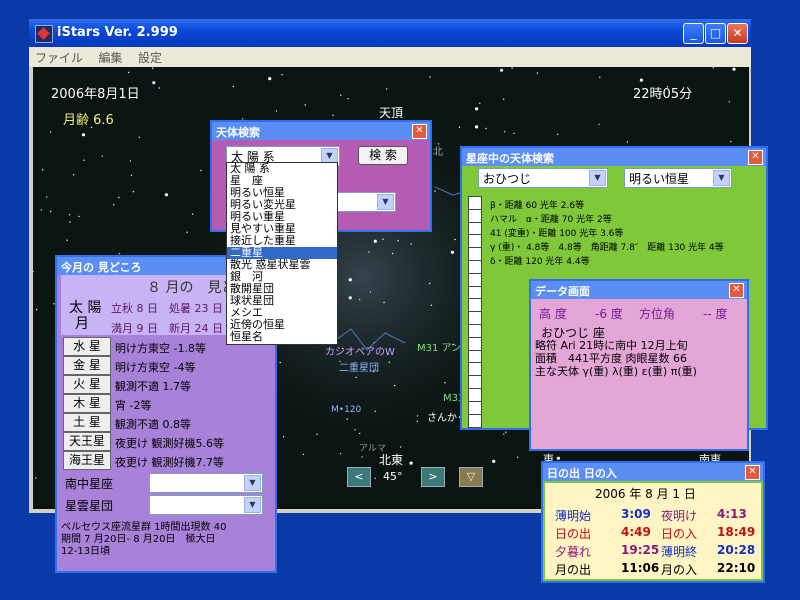  What do you see at coordinates (737, 33) in the screenshot?
I see `close-button: ✕` at bounding box center [737, 33].